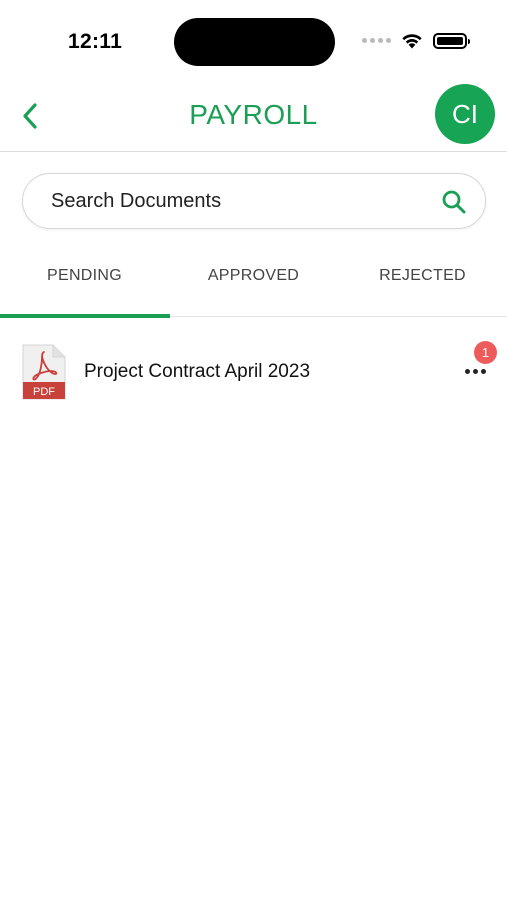 The width and height of the screenshot is (507, 900). I want to click on app-header: PAYROLL CI, so click(253, 116).